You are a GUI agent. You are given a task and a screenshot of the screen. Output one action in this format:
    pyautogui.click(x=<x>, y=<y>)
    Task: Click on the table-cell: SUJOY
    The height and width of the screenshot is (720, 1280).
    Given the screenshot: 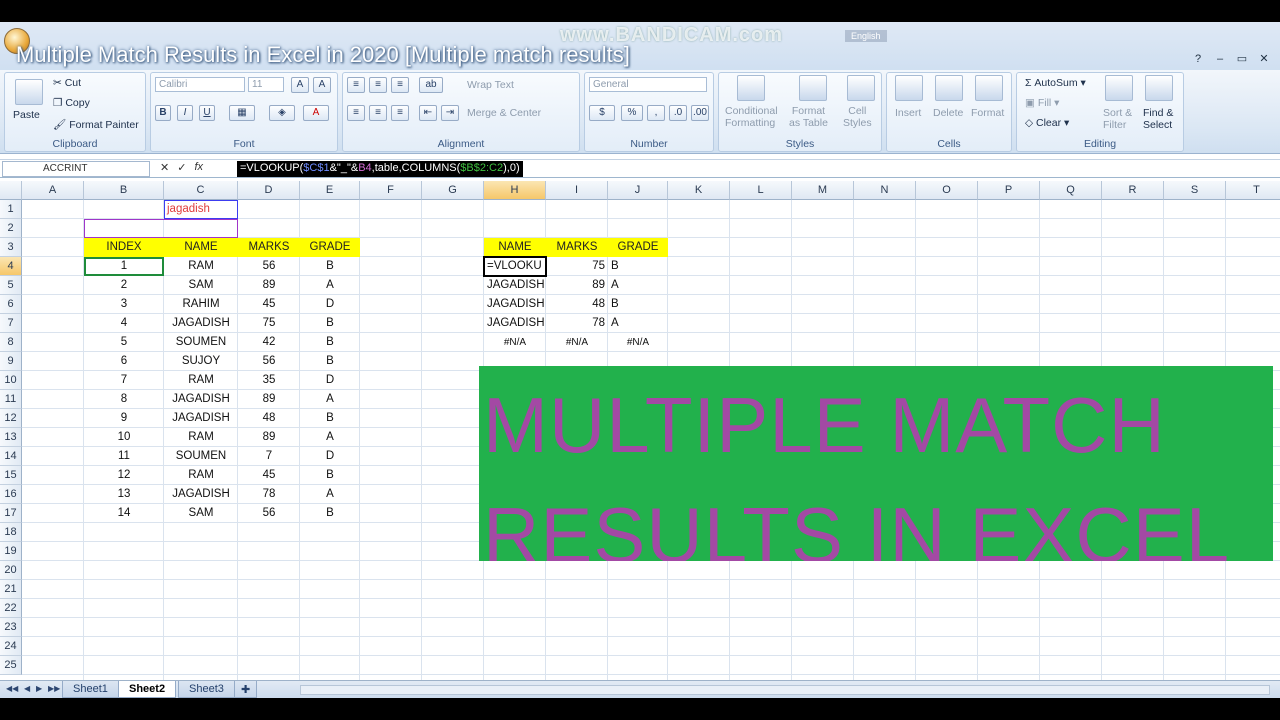 What is the action you would take?
    pyautogui.click(x=201, y=361)
    